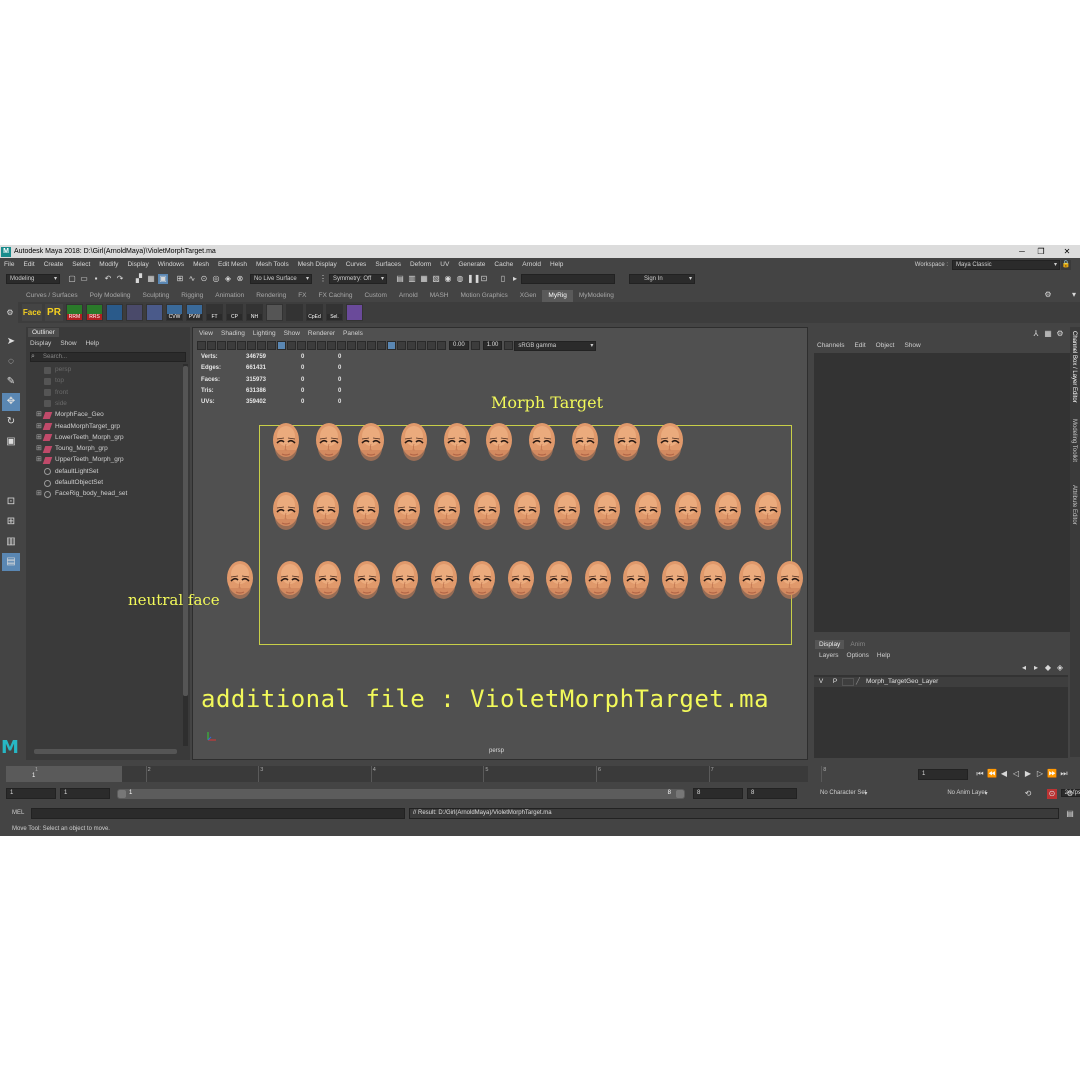 Image resolution: width=1080 pixels, height=1080 pixels. What do you see at coordinates (216, 279) in the screenshot?
I see `snap-view-icon: ◎` at bounding box center [216, 279].